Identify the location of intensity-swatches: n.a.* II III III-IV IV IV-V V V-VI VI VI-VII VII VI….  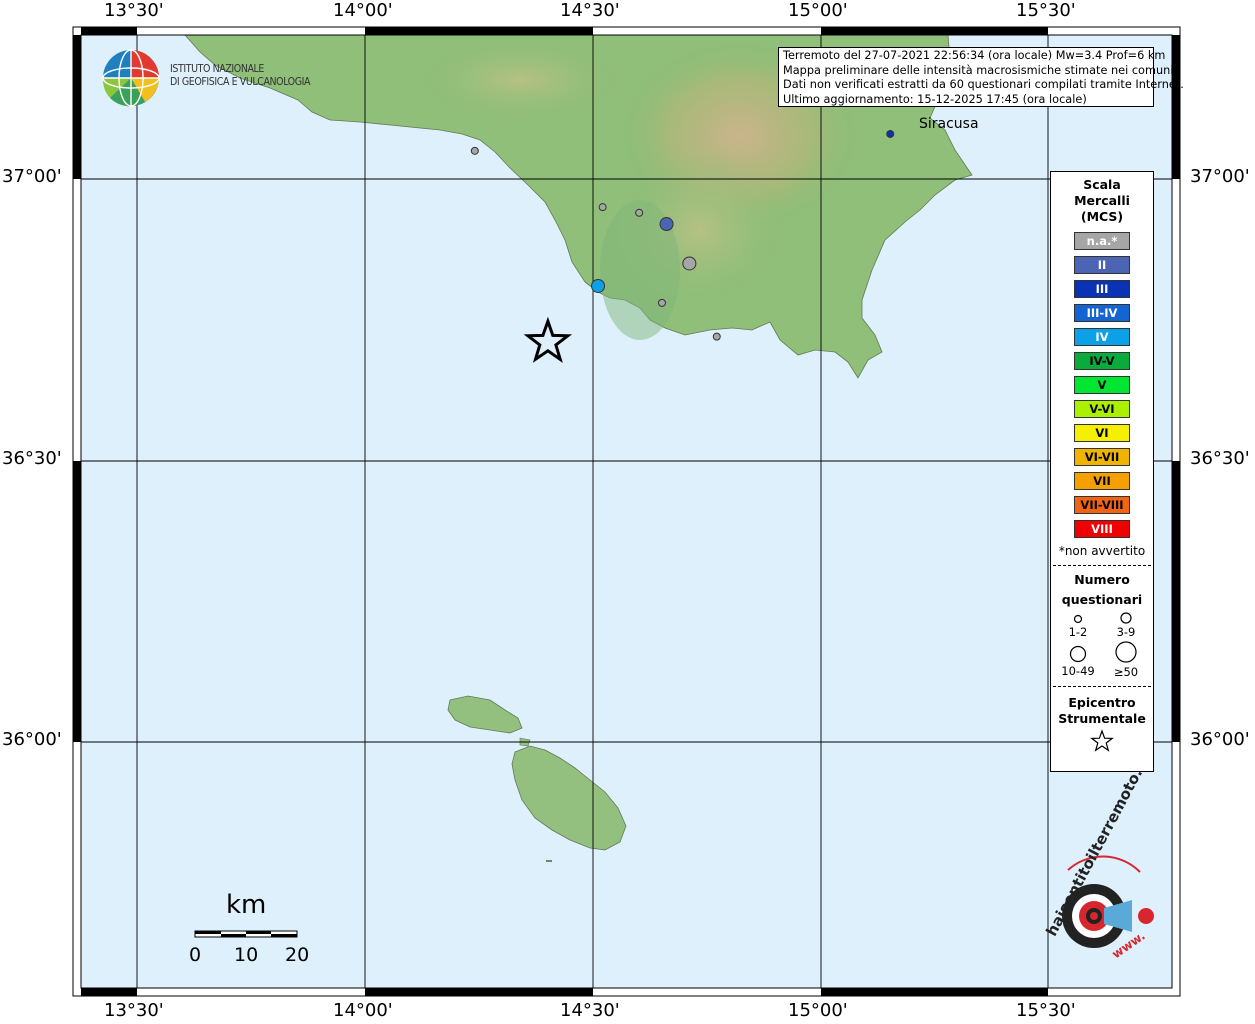
(1102, 385).